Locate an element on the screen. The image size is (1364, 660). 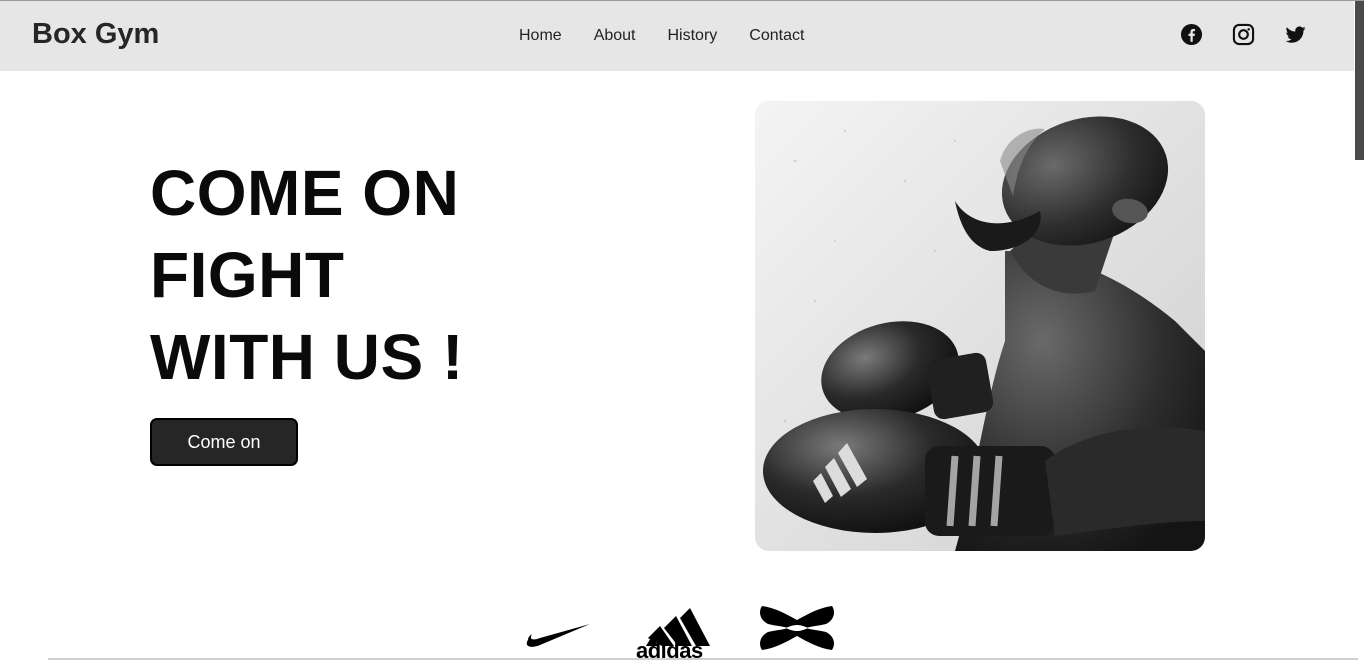
scrollbar-thumb is located at coordinates (1359, 80).